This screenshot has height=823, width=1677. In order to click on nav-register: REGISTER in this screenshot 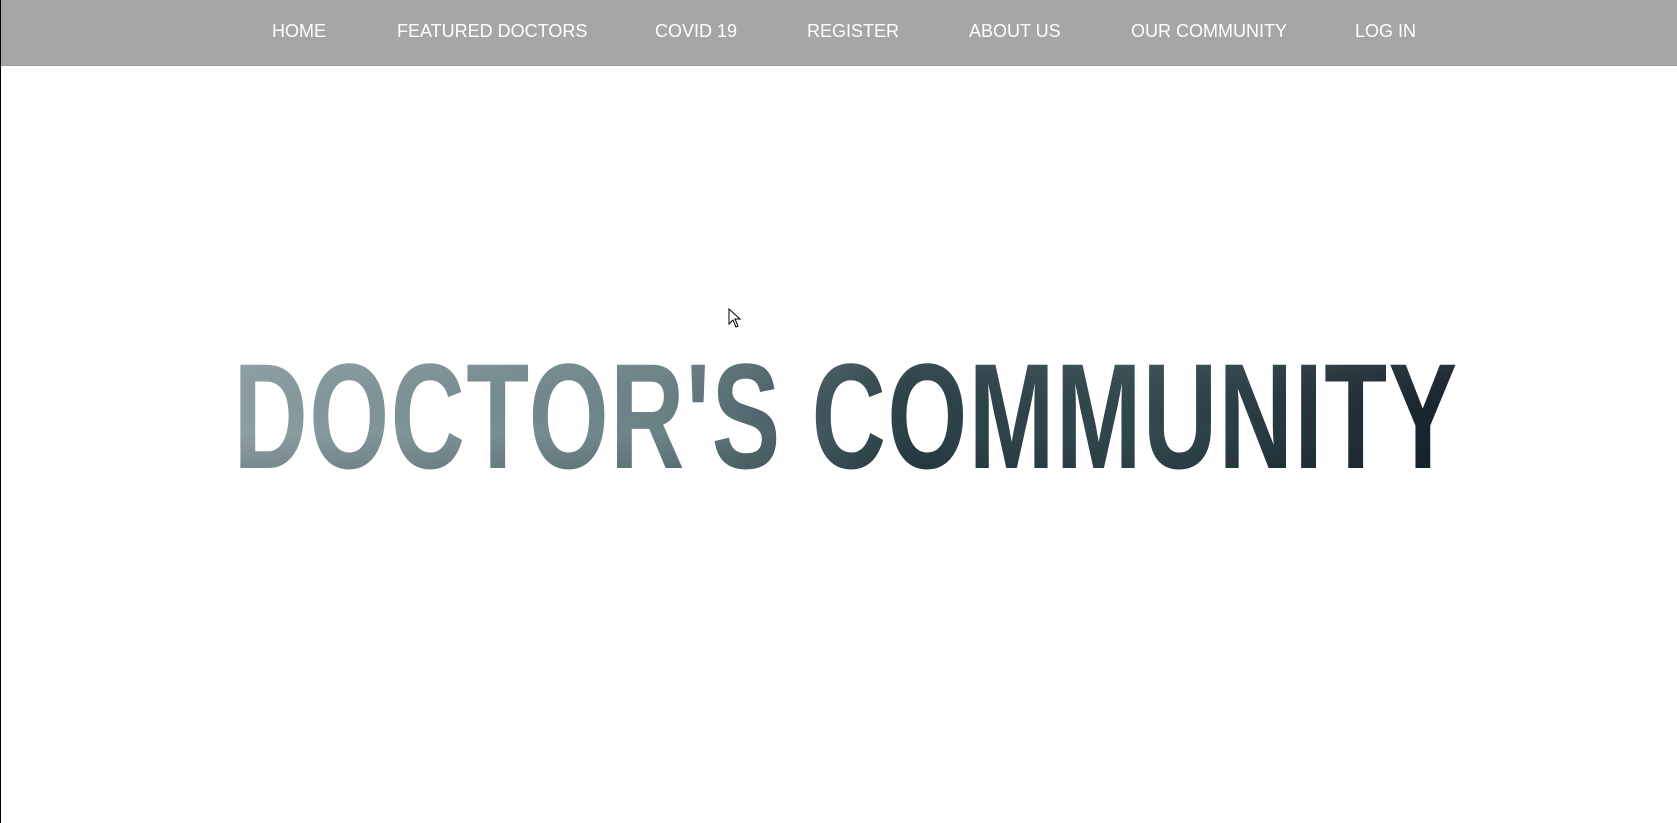, I will do `click(853, 31)`.